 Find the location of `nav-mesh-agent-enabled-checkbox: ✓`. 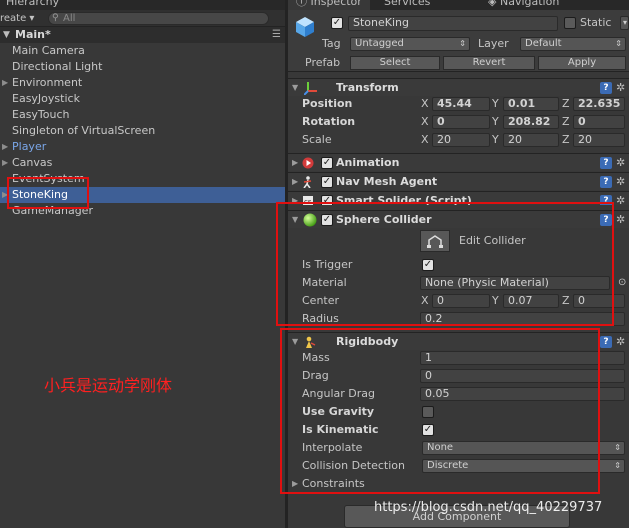

nav-mesh-agent-enabled-checkbox: ✓ is located at coordinates (327, 182).